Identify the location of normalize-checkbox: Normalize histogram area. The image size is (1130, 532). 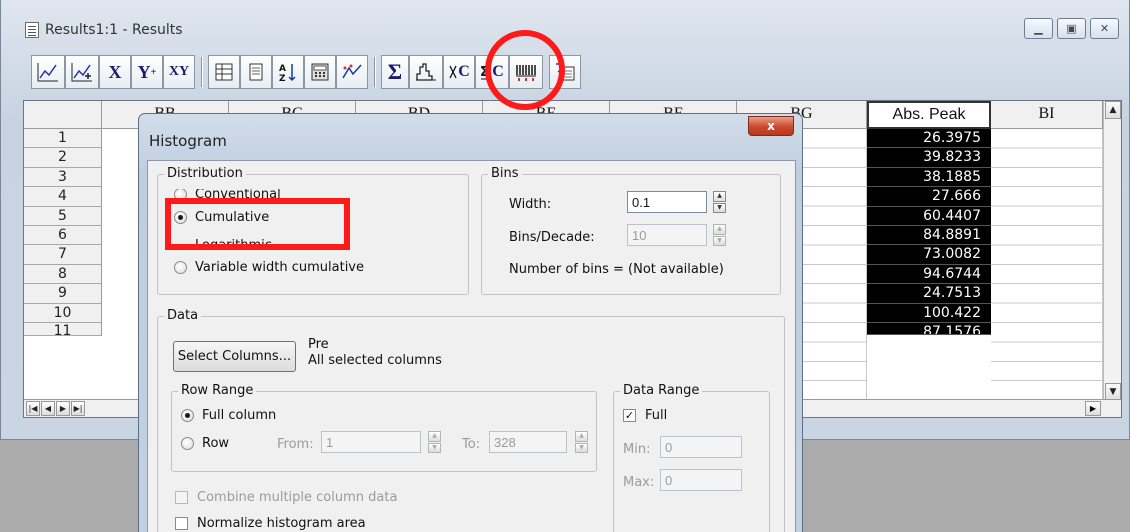
(270, 523).